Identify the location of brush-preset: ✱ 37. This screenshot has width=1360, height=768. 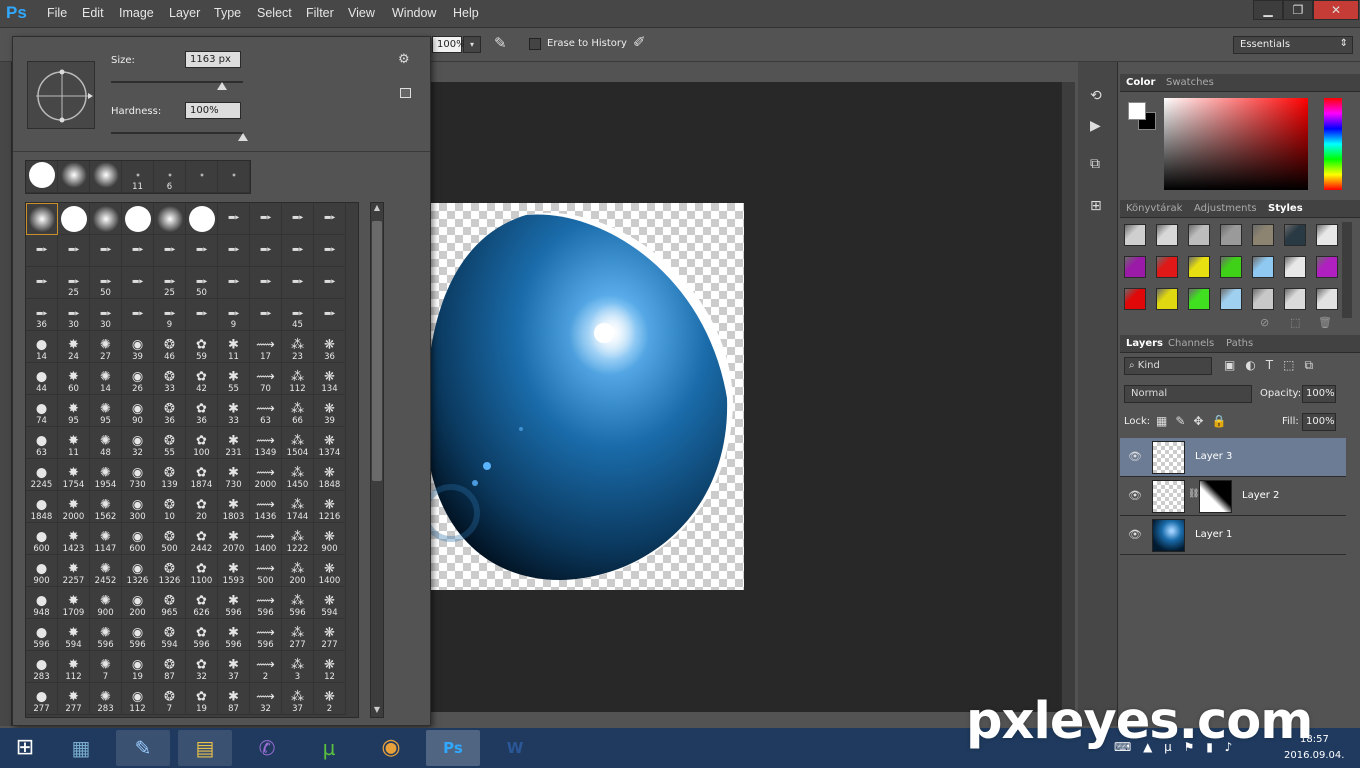
(234, 667).